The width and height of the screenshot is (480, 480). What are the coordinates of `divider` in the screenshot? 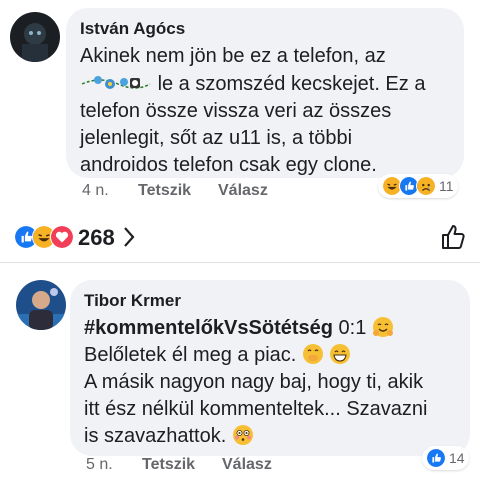 It's located at (240, 262).